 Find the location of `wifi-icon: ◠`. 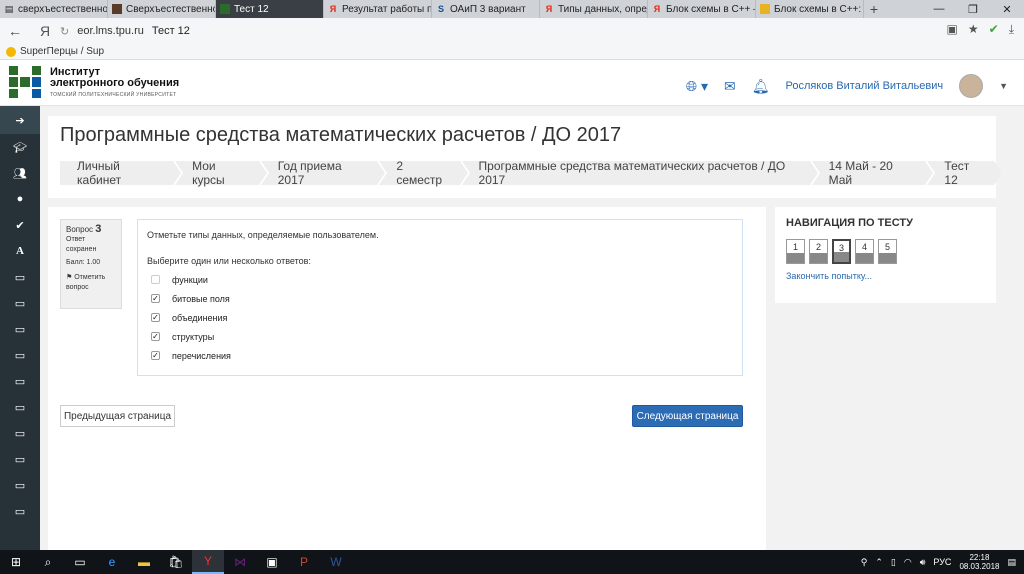

wifi-icon: ◠ is located at coordinates (908, 562).